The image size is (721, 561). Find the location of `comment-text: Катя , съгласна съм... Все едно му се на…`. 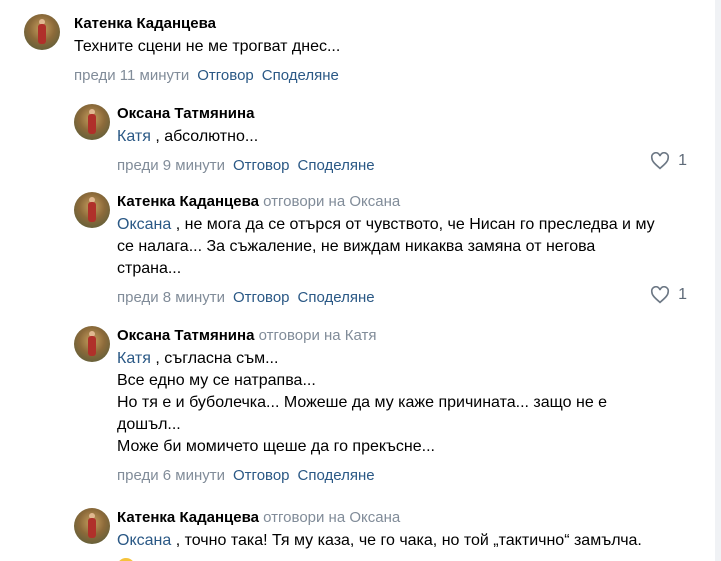

comment-text: Катя , съгласна съм... Все едно му се на… is located at coordinates (362, 402).